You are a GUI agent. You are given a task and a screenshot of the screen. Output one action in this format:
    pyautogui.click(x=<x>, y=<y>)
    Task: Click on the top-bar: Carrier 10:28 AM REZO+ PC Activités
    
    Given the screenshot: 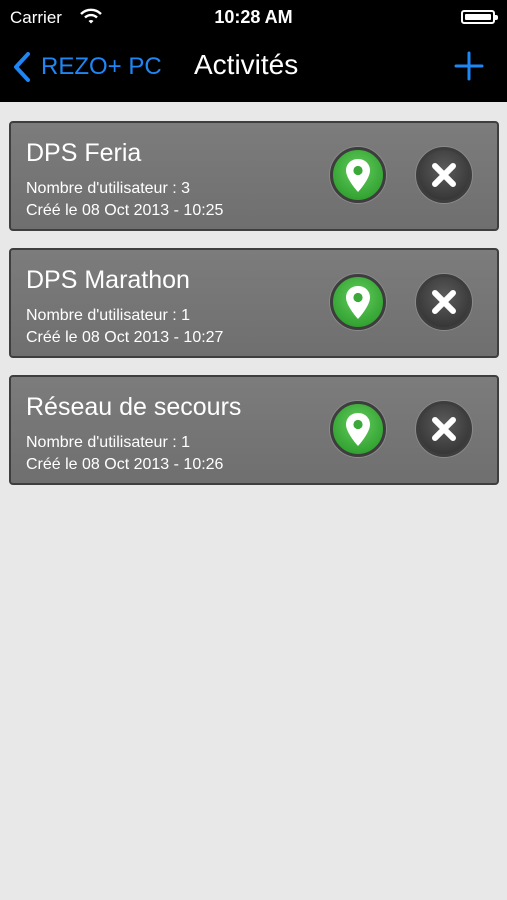 What is the action you would take?
    pyautogui.click(x=253, y=51)
    